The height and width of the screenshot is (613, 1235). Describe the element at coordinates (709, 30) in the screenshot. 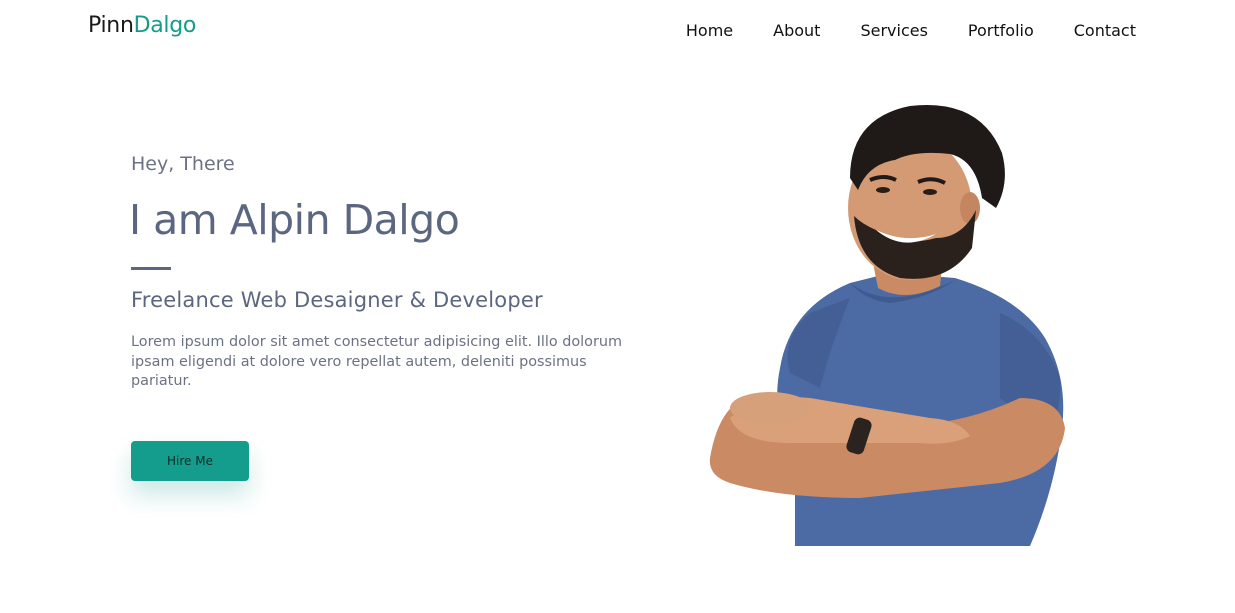

I see `nav-item-home: Home` at that location.